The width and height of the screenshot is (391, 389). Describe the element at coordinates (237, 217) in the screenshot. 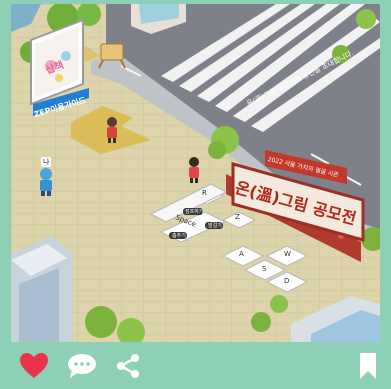

I see `key-z: Z` at that location.